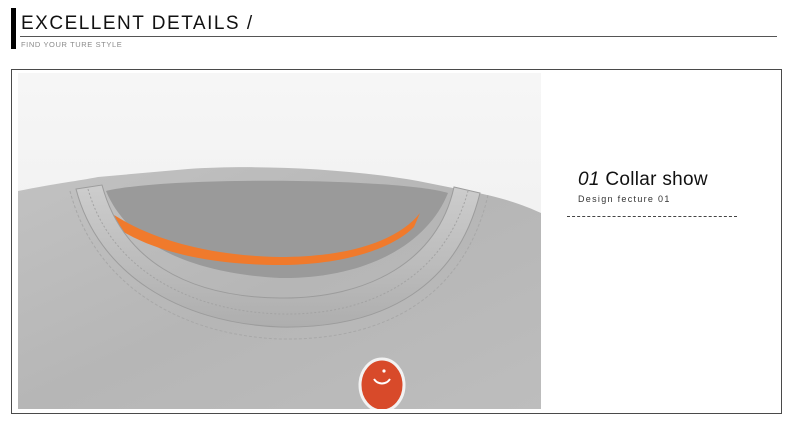 Image resolution: width=790 pixels, height=422 pixels. Describe the element at coordinates (137, 23) in the screenshot. I see `section-title: EXCELLENT DETAILS /` at that location.